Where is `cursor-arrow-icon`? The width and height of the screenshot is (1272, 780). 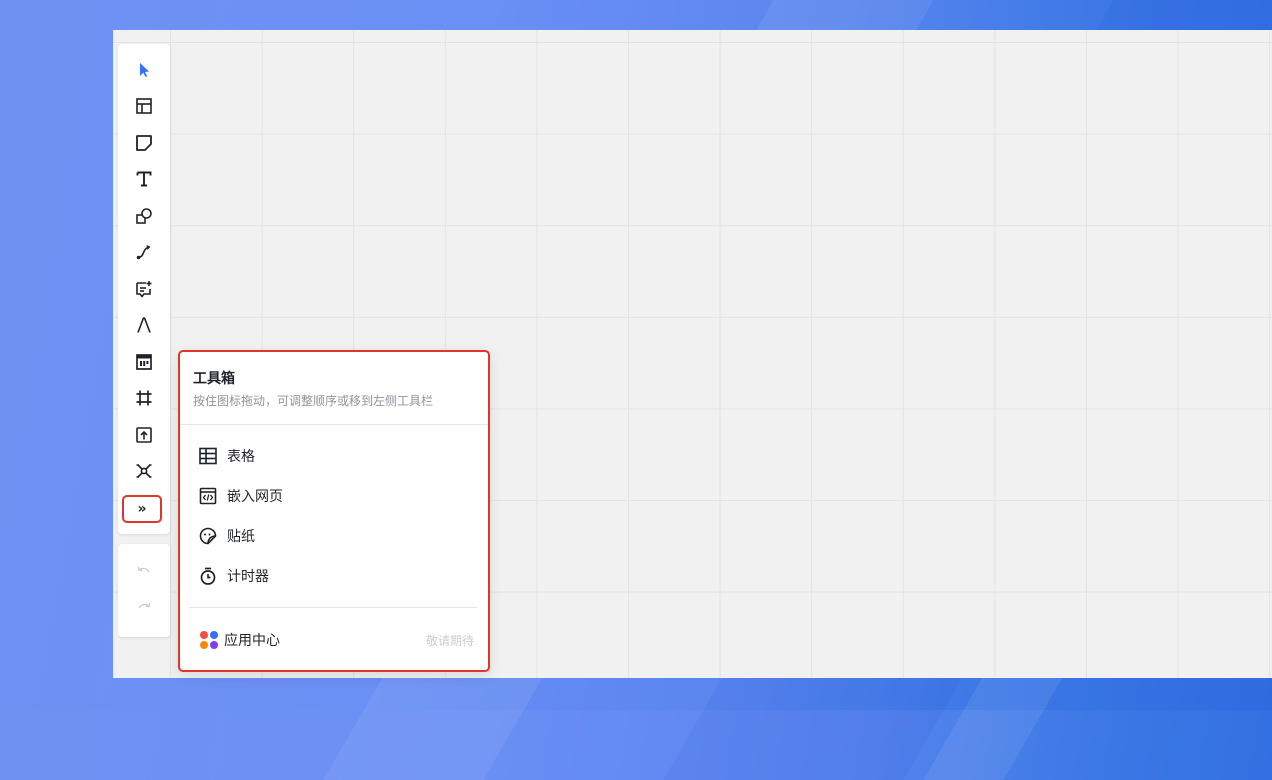
cursor-arrow-icon is located at coordinates (144, 70).